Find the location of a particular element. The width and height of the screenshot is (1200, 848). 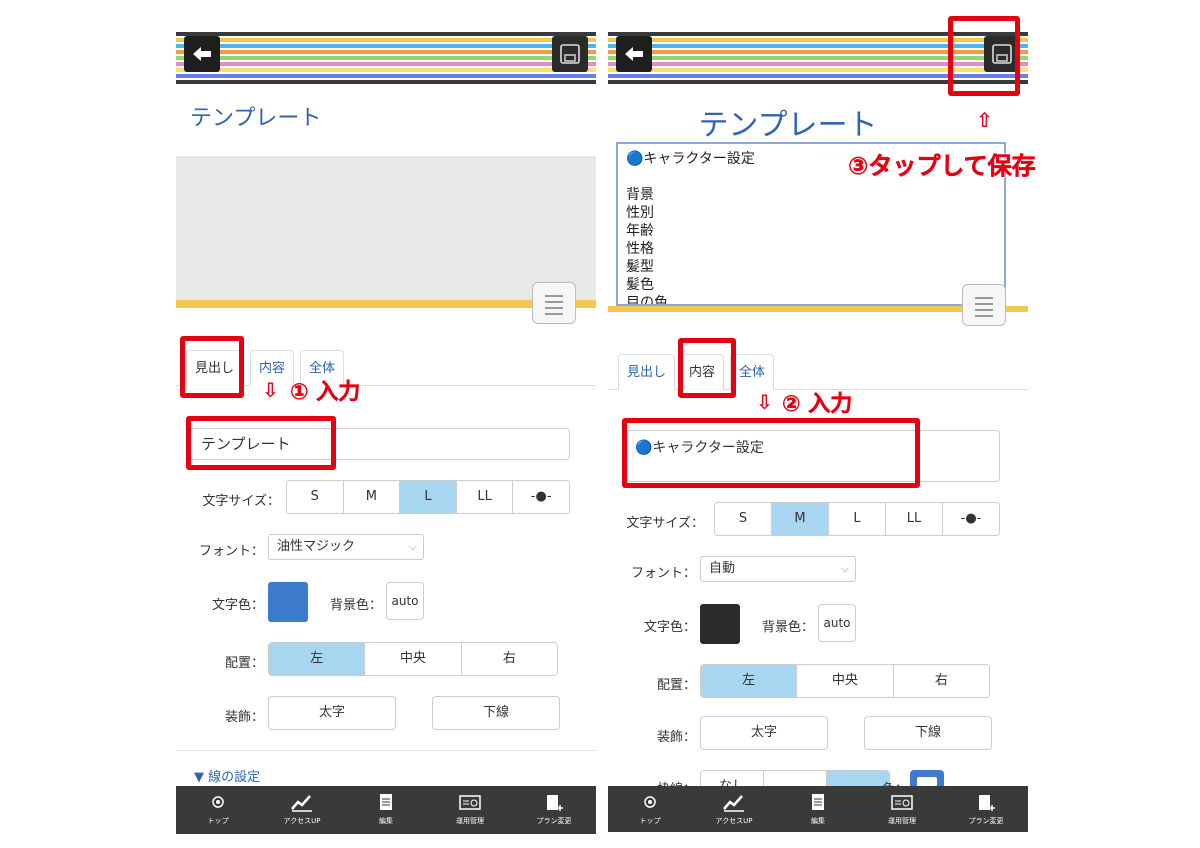

content-line: 目の色 is located at coordinates (647, 300).